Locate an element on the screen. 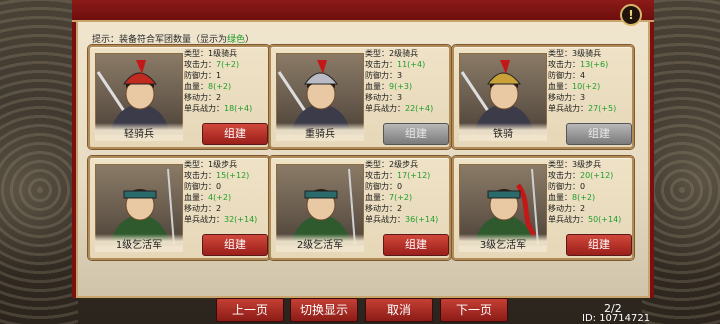  left-decoration is located at coordinates (39, 162).